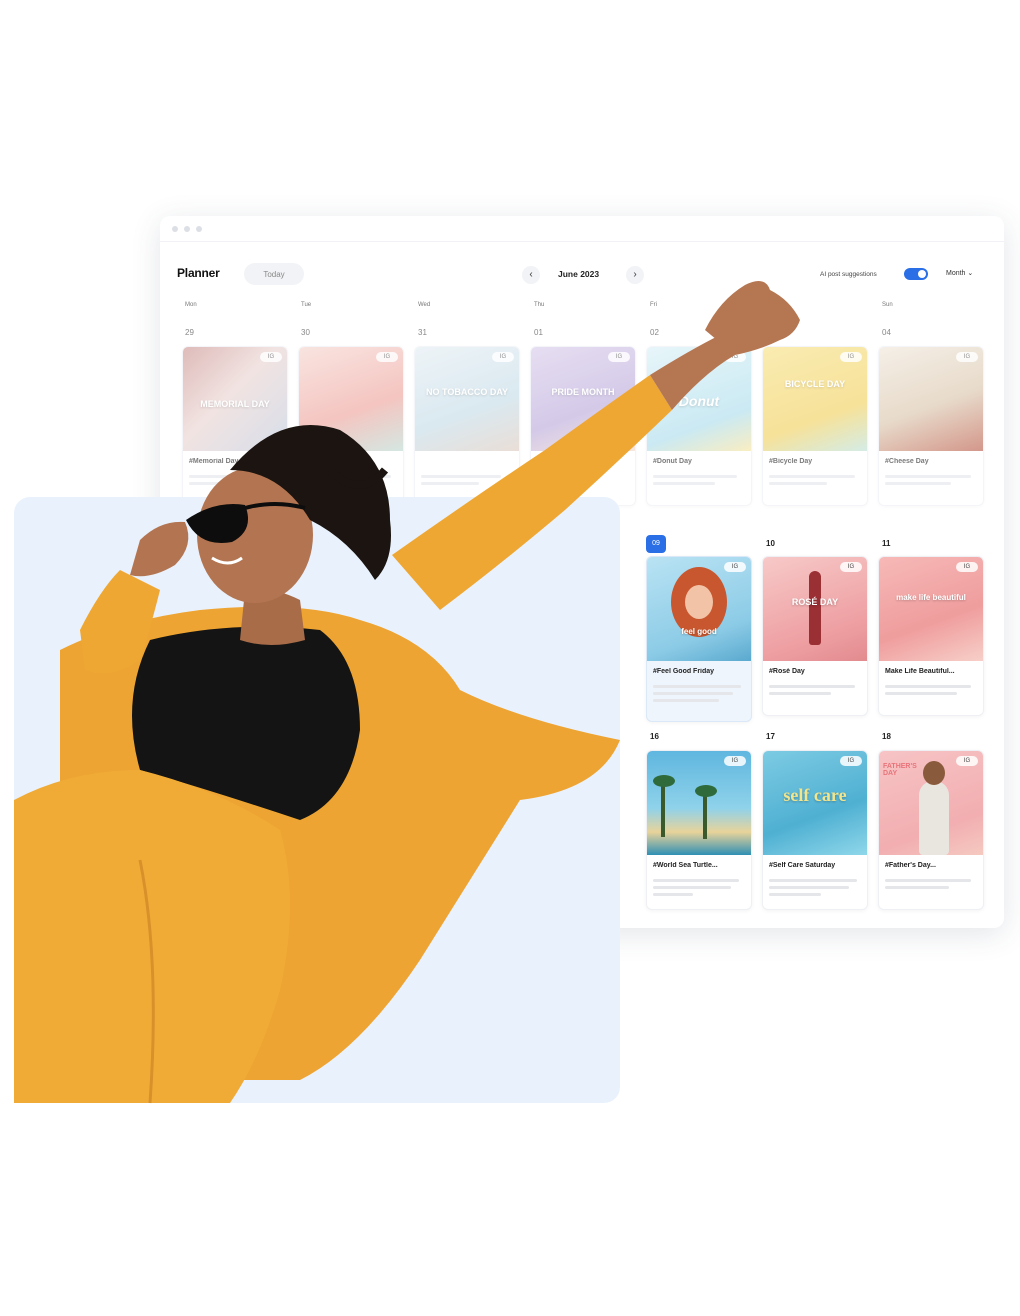 The image size is (1020, 1316). What do you see at coordinates (770, 736) in the screenshot?
I see `date-number: 17` at bounding box center [770, 736].